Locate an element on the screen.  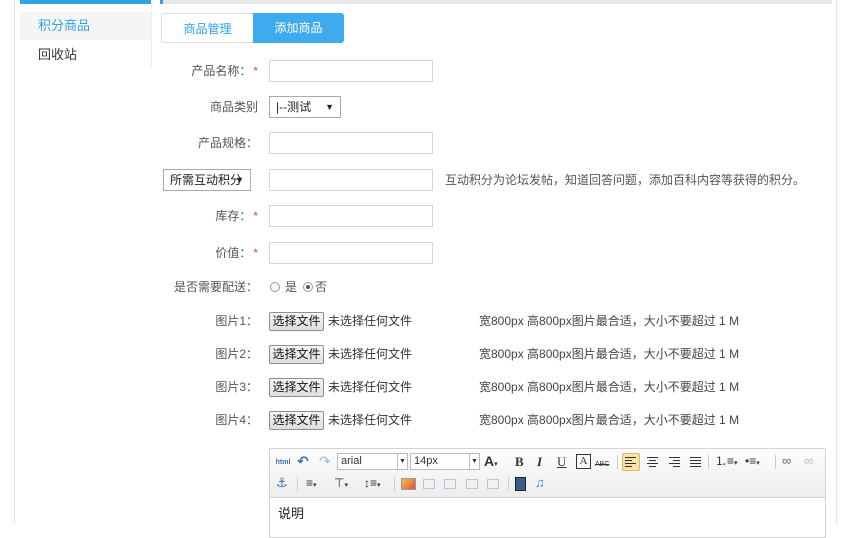
main-header-accent is located at coordinates (161, 2).